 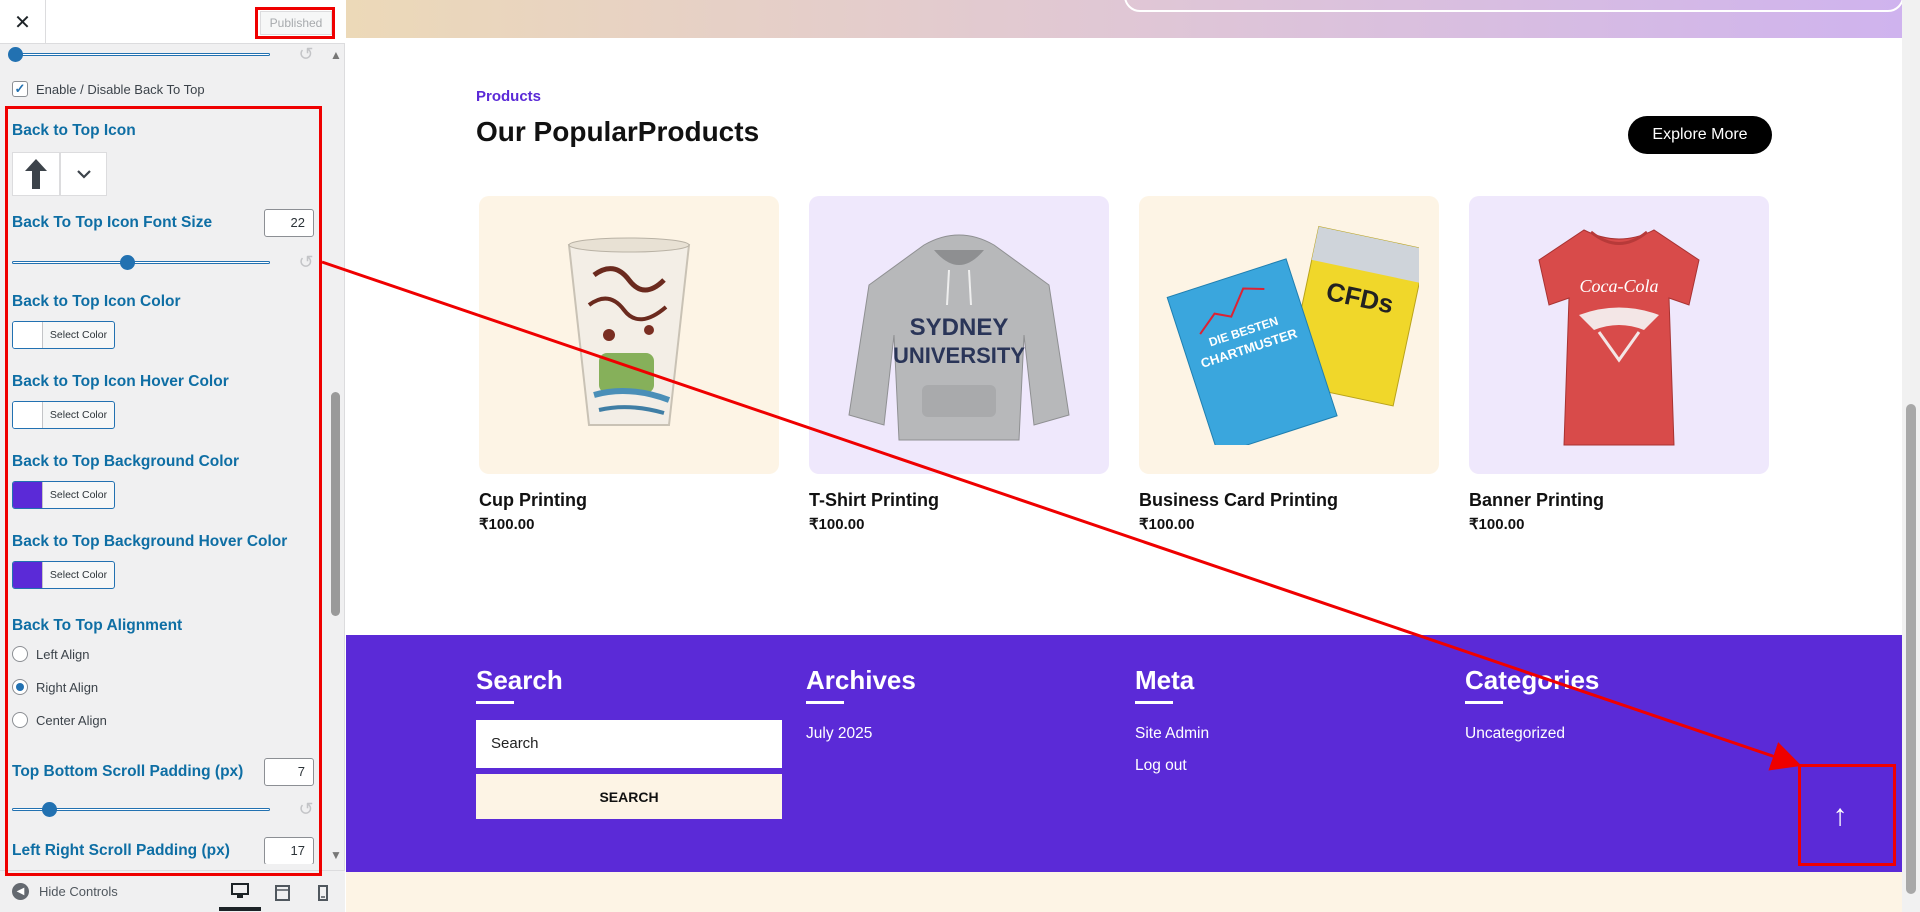 What do you see at coordinates (1124, 19) in the screenshot?
I see `hero-banner` at bounding box center [1124, 19].